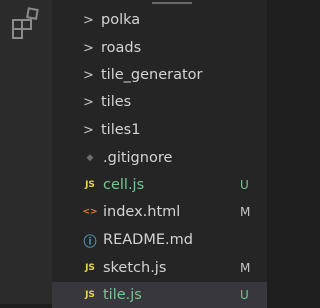 This screenshot has width=320, height=308. I want to click on file-item-index-html: <> index.html M, so click(159, 212).